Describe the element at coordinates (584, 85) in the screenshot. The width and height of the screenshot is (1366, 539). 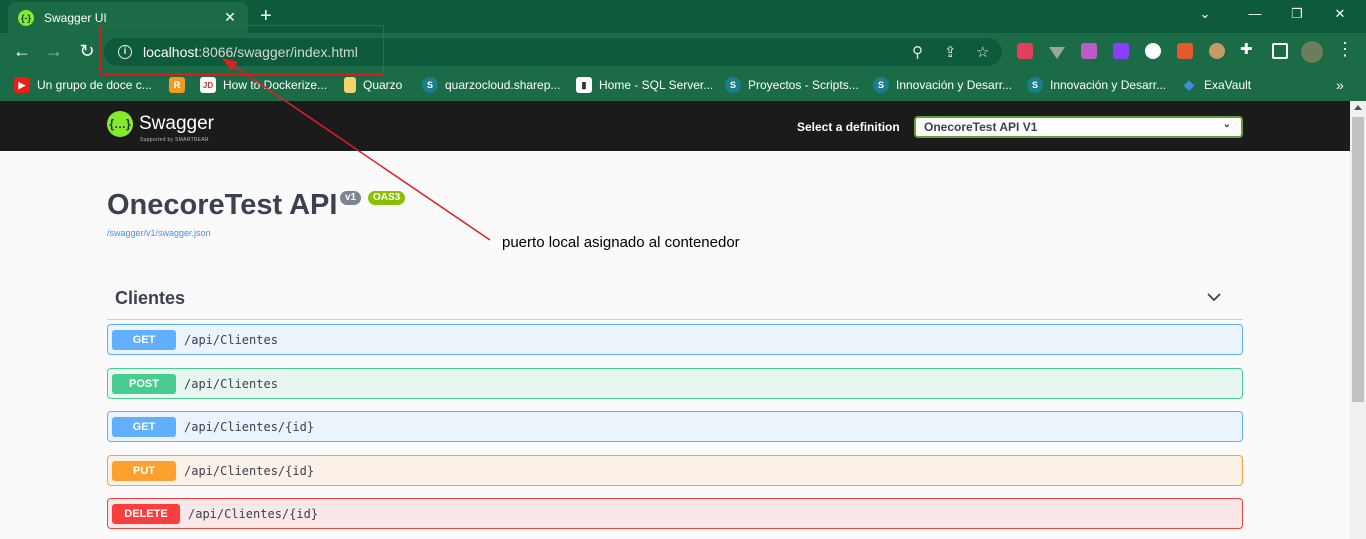
I see `chart-icon: ▮` at that location.